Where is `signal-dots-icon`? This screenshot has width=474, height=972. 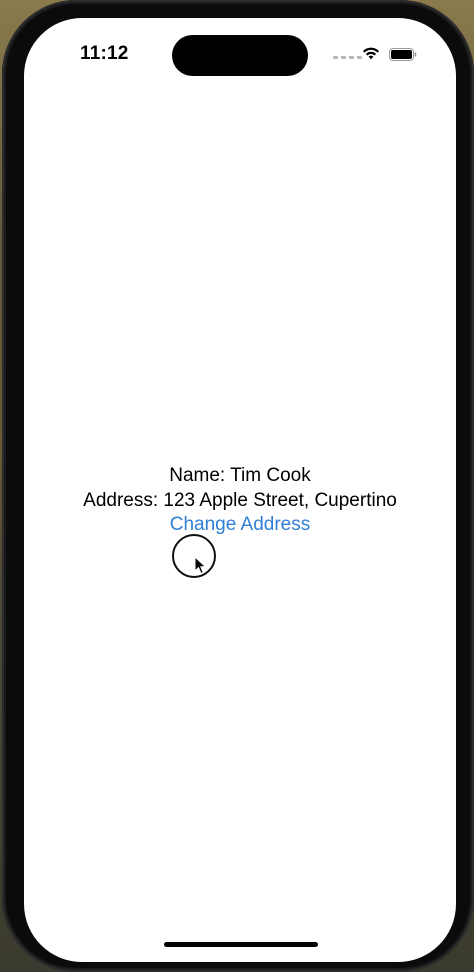
signal-dots-icon is located at coordinates (347, 57).